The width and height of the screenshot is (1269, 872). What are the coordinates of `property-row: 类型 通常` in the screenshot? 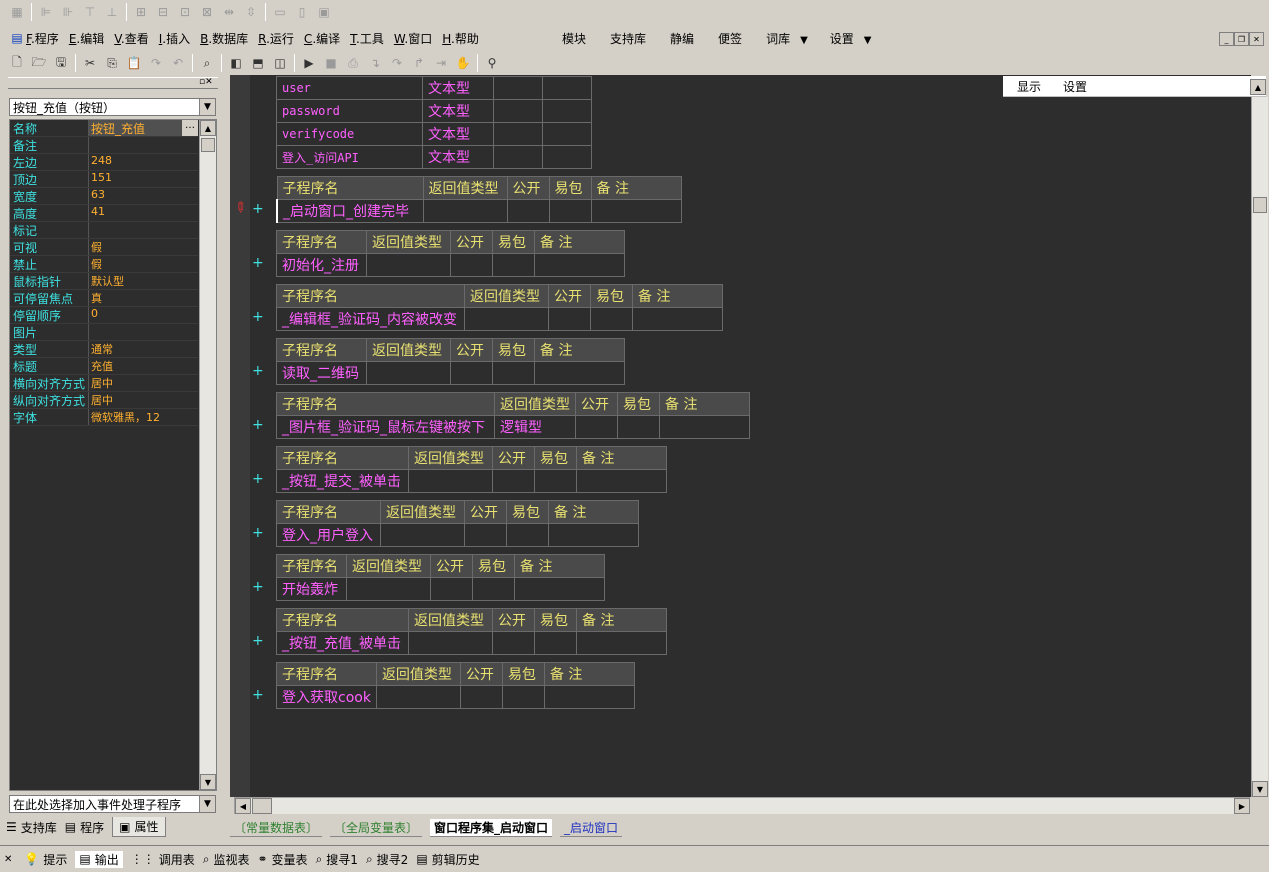 It's located at (104, 349).